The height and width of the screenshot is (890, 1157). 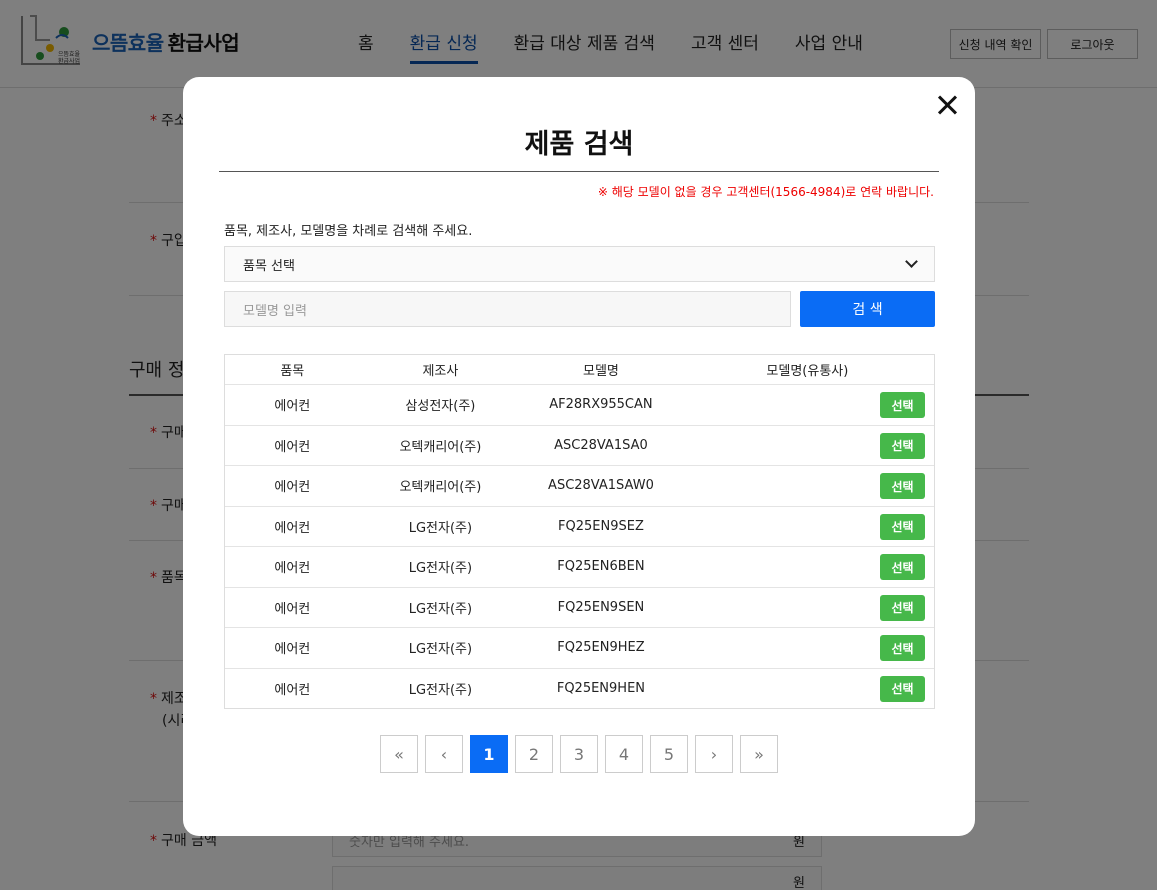 What do you see at coordinates (348, 231) in the screenshot?
I see `search-instruction: 품목, 제조사, 모델명을 차례로 검색해 주세요.` at bounding box center [348, 231].